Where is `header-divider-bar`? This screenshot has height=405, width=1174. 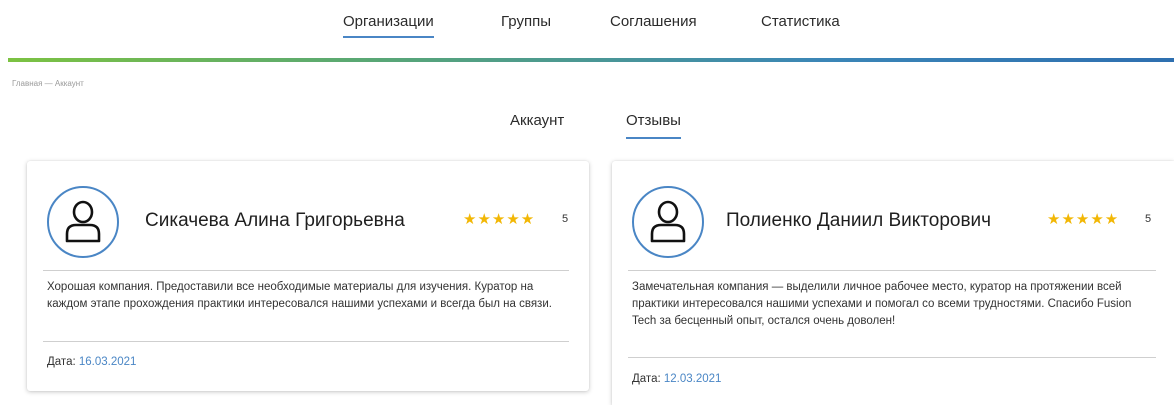 header-divider-bar is located at coordinates (591, 60).